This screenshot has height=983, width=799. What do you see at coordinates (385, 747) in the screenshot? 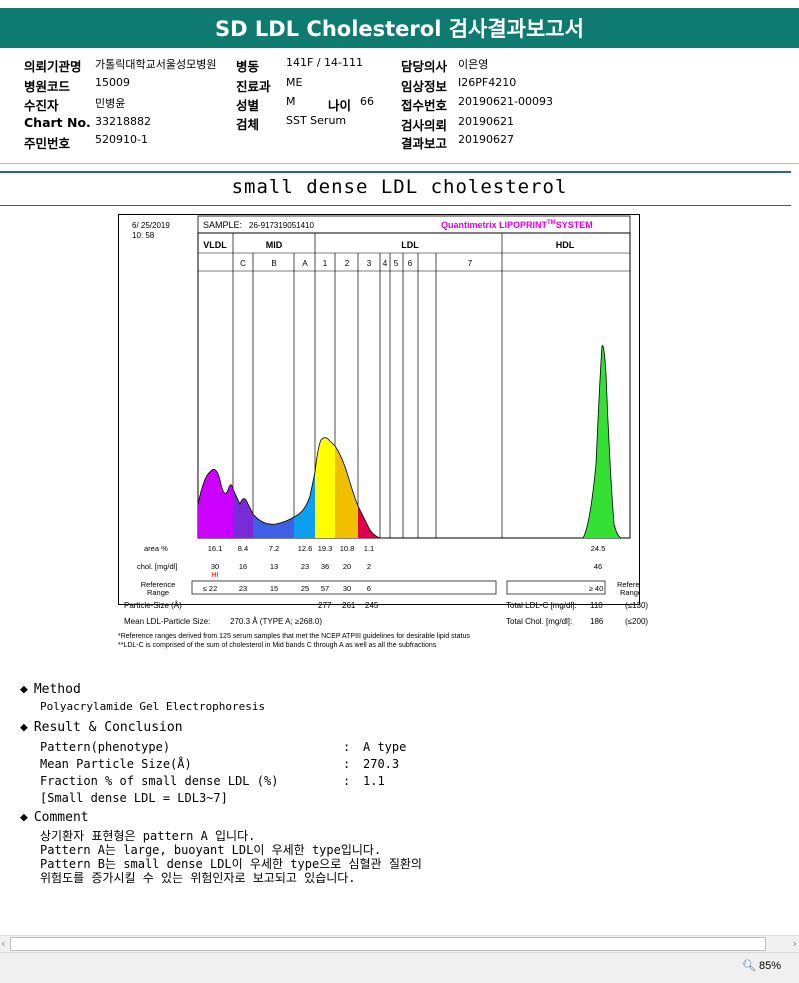
I see `result-row-value: A type` at bounding box center [385, 747].